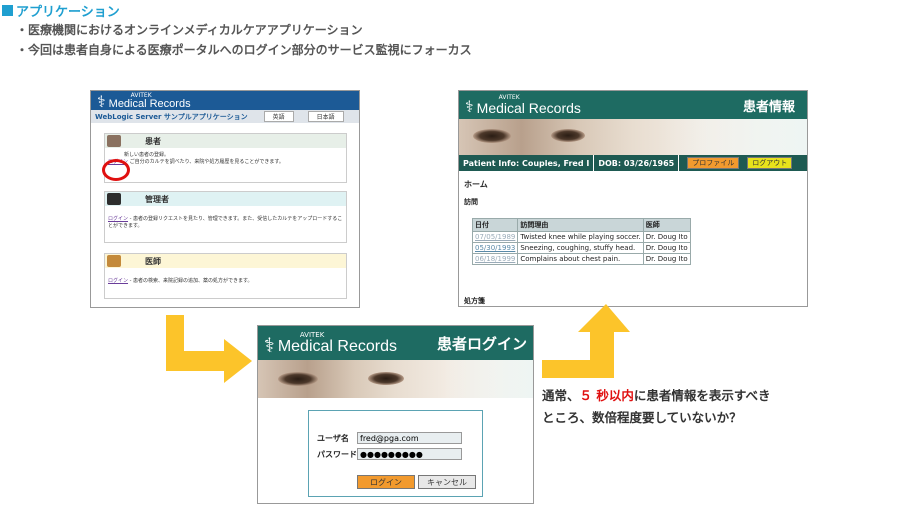 The height and width of the screenshot is (505, 909). I want to click on page-title: 患者ログイン, so click(481, 343).